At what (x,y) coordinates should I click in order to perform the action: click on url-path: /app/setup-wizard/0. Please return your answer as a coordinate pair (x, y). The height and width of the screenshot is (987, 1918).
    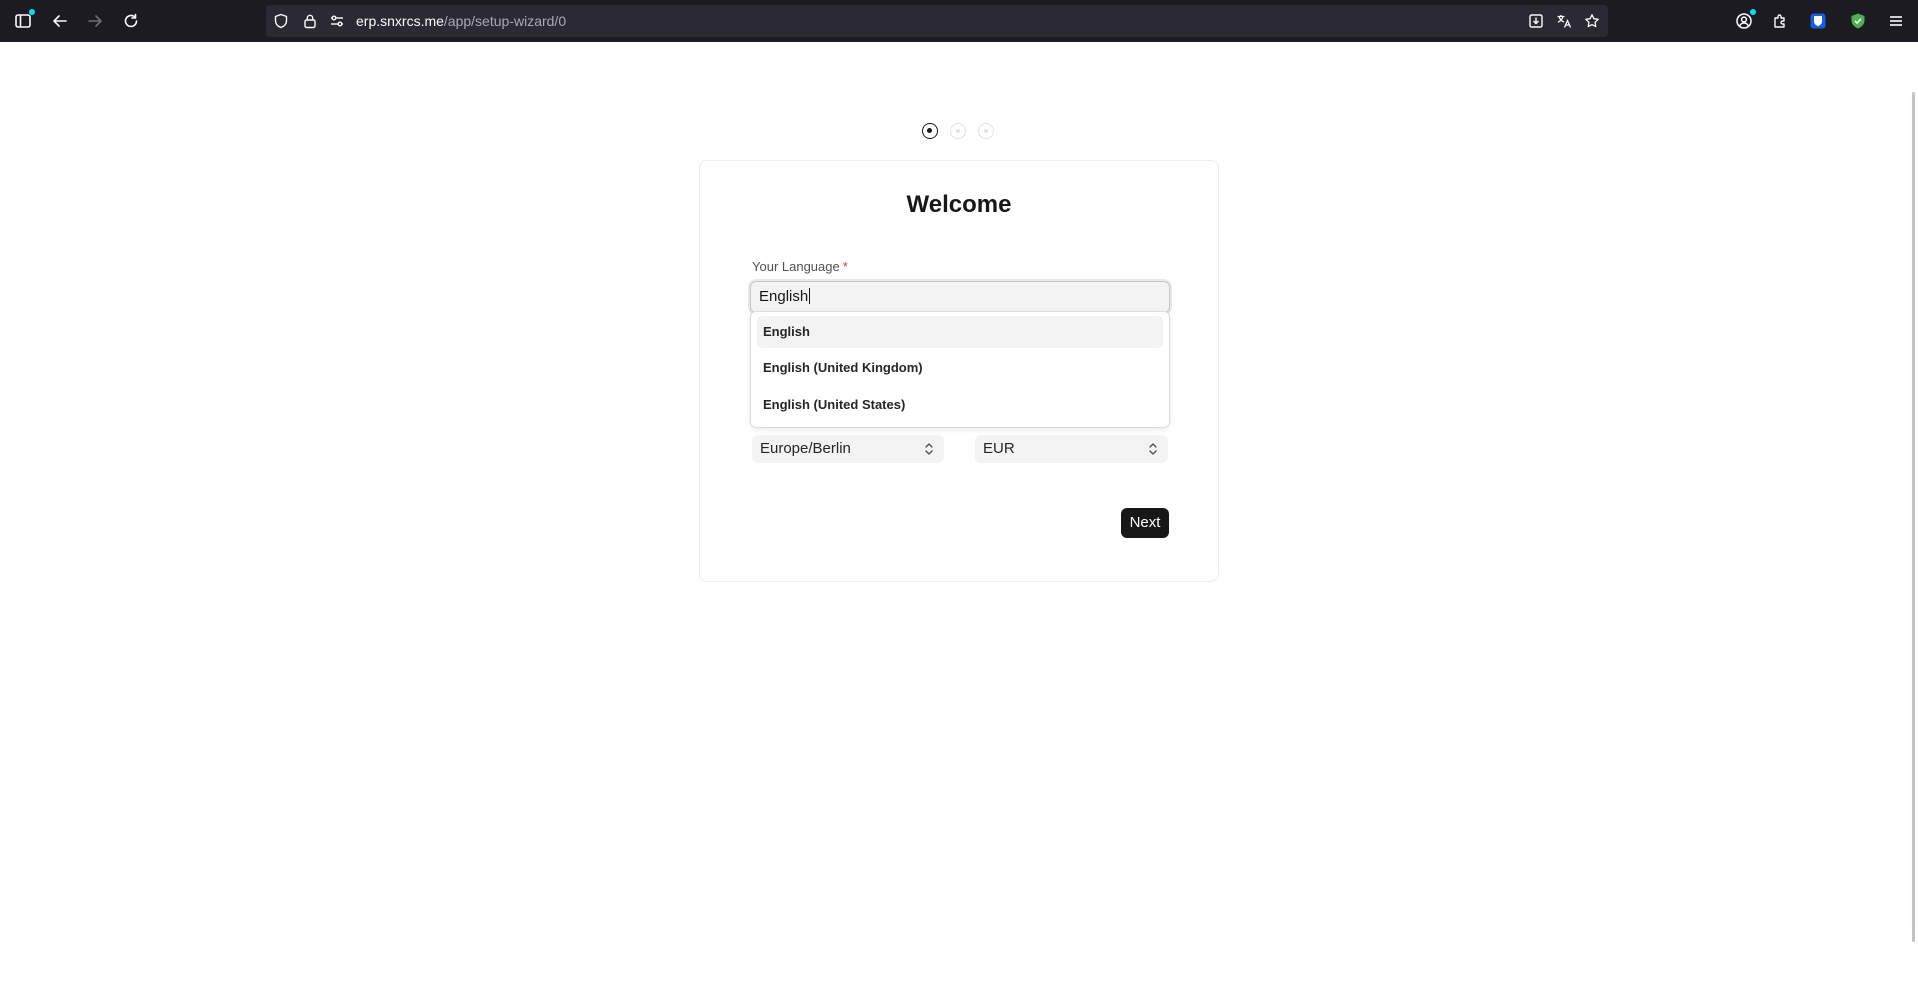
    Looking at the image, I should click on (505, 21).